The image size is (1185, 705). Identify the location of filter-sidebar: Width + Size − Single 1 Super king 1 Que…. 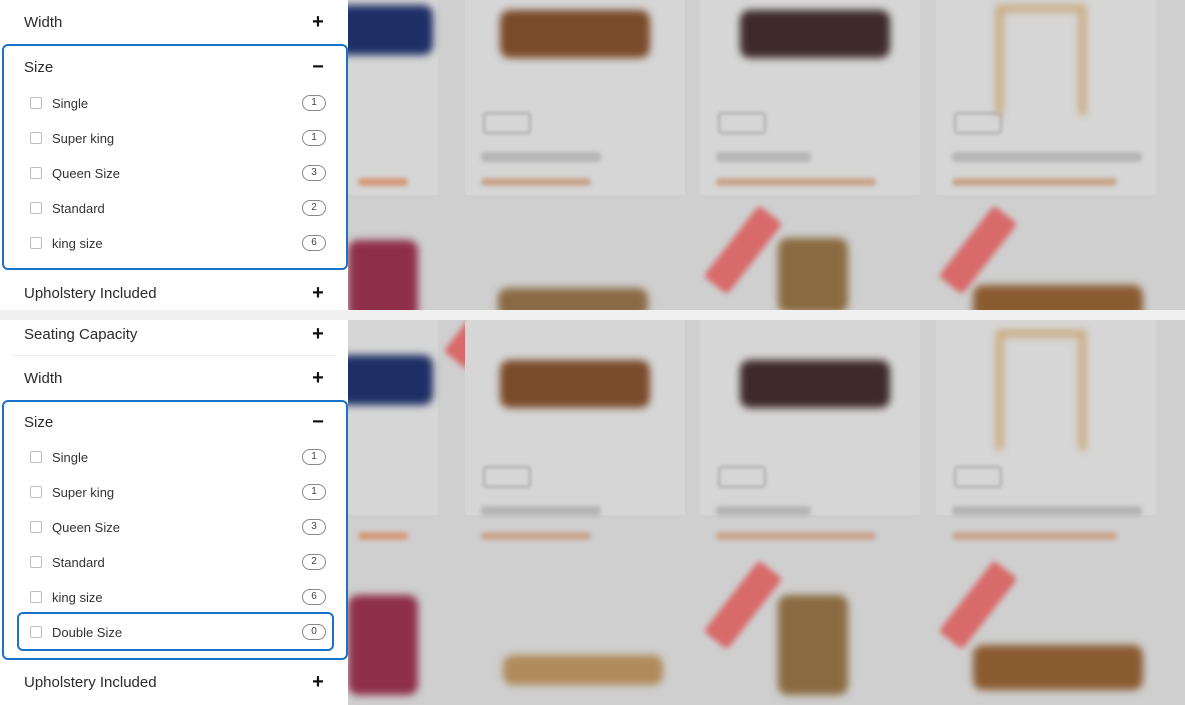
(174, 155).